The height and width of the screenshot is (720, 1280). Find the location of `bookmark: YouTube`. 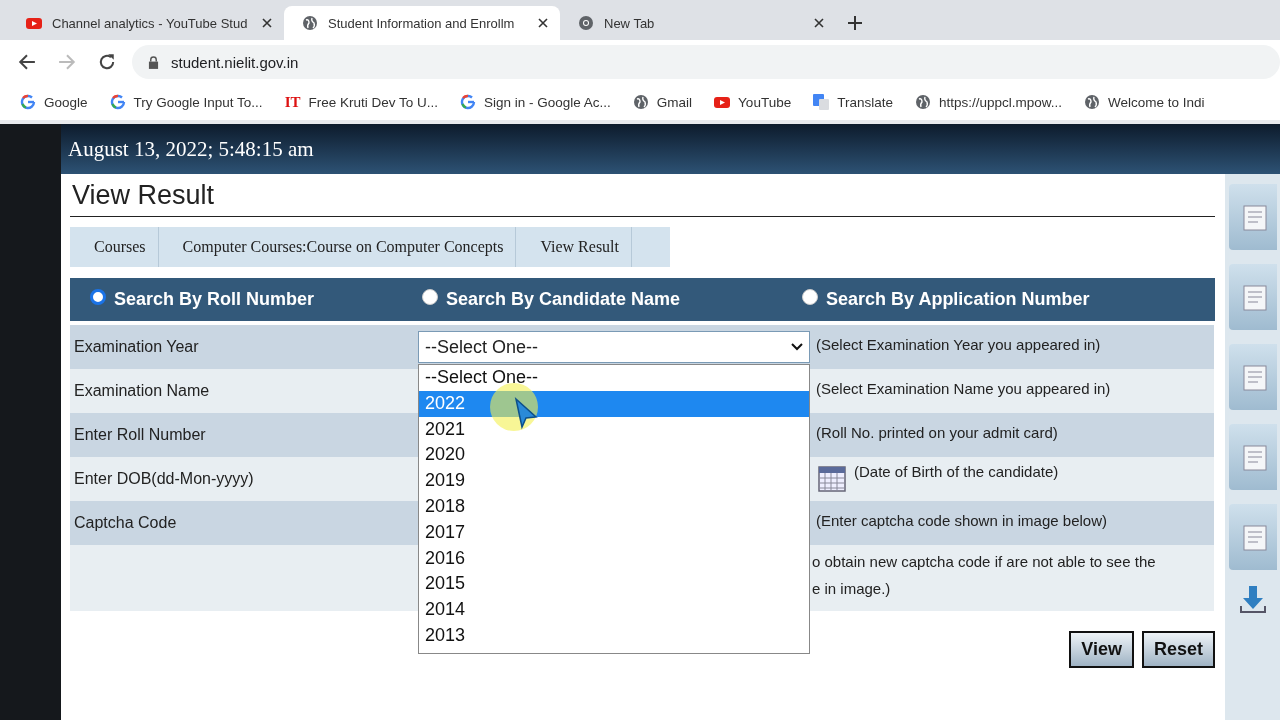

bookmark: YouTube is located at coordinates (753, 102).